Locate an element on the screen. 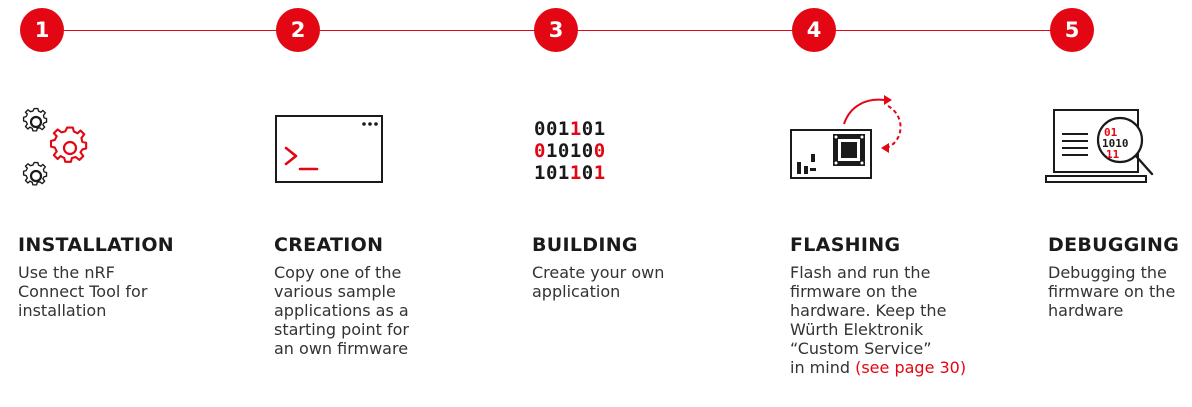 The height and width of the screenshot is (407, 1192). flash-board-icon is located at coordinates (846, 137).